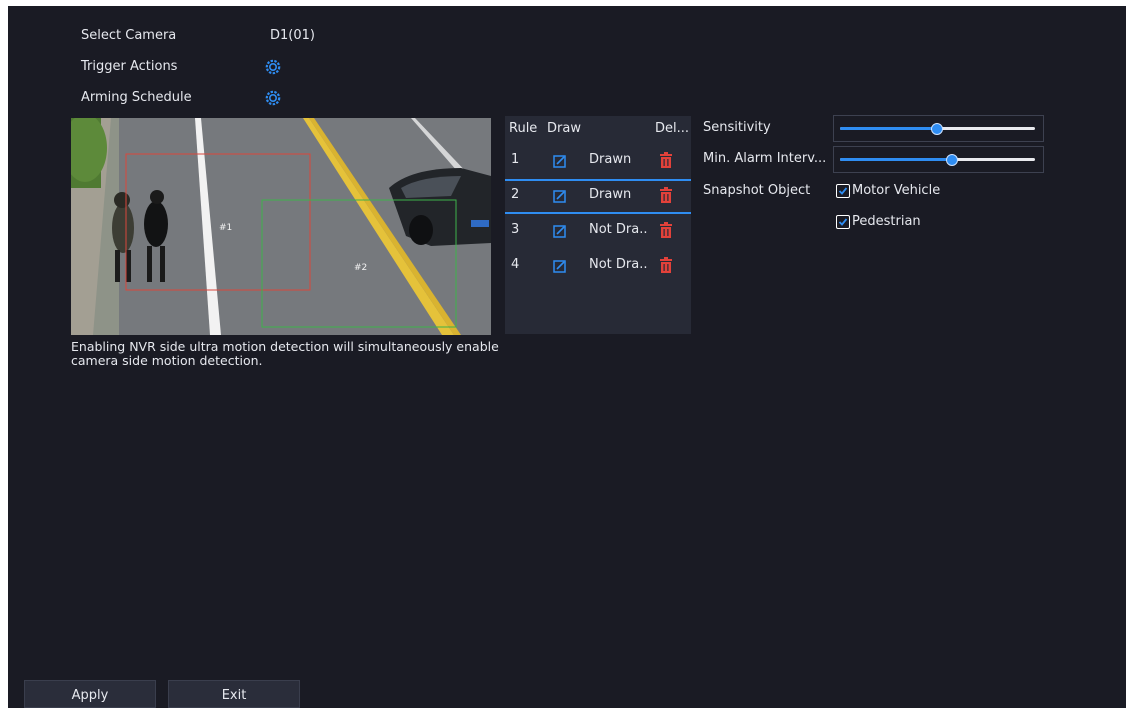 The height and width of the screenshot is (712, 1130). Describe the element at coordinates (515, 159) in the screenshot. I see `rule-number: 1` at that location.